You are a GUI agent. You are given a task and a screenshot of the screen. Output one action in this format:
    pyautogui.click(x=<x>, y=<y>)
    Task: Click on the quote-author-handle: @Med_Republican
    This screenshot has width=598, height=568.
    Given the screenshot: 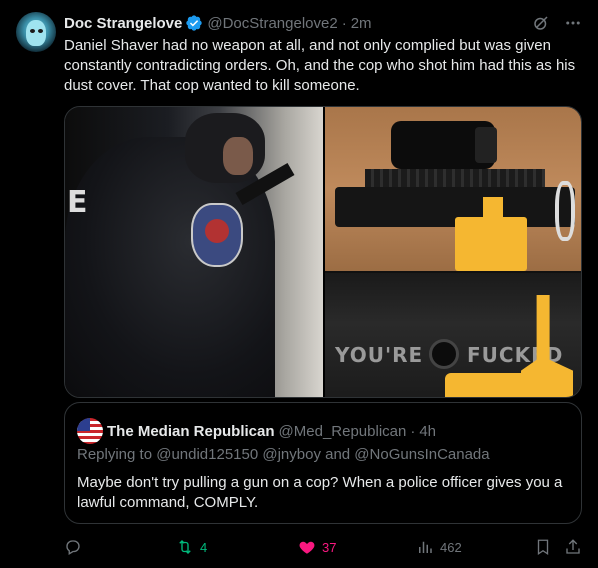 What is the action you would take?
    pyautogui.click(x=343, y=431)
    